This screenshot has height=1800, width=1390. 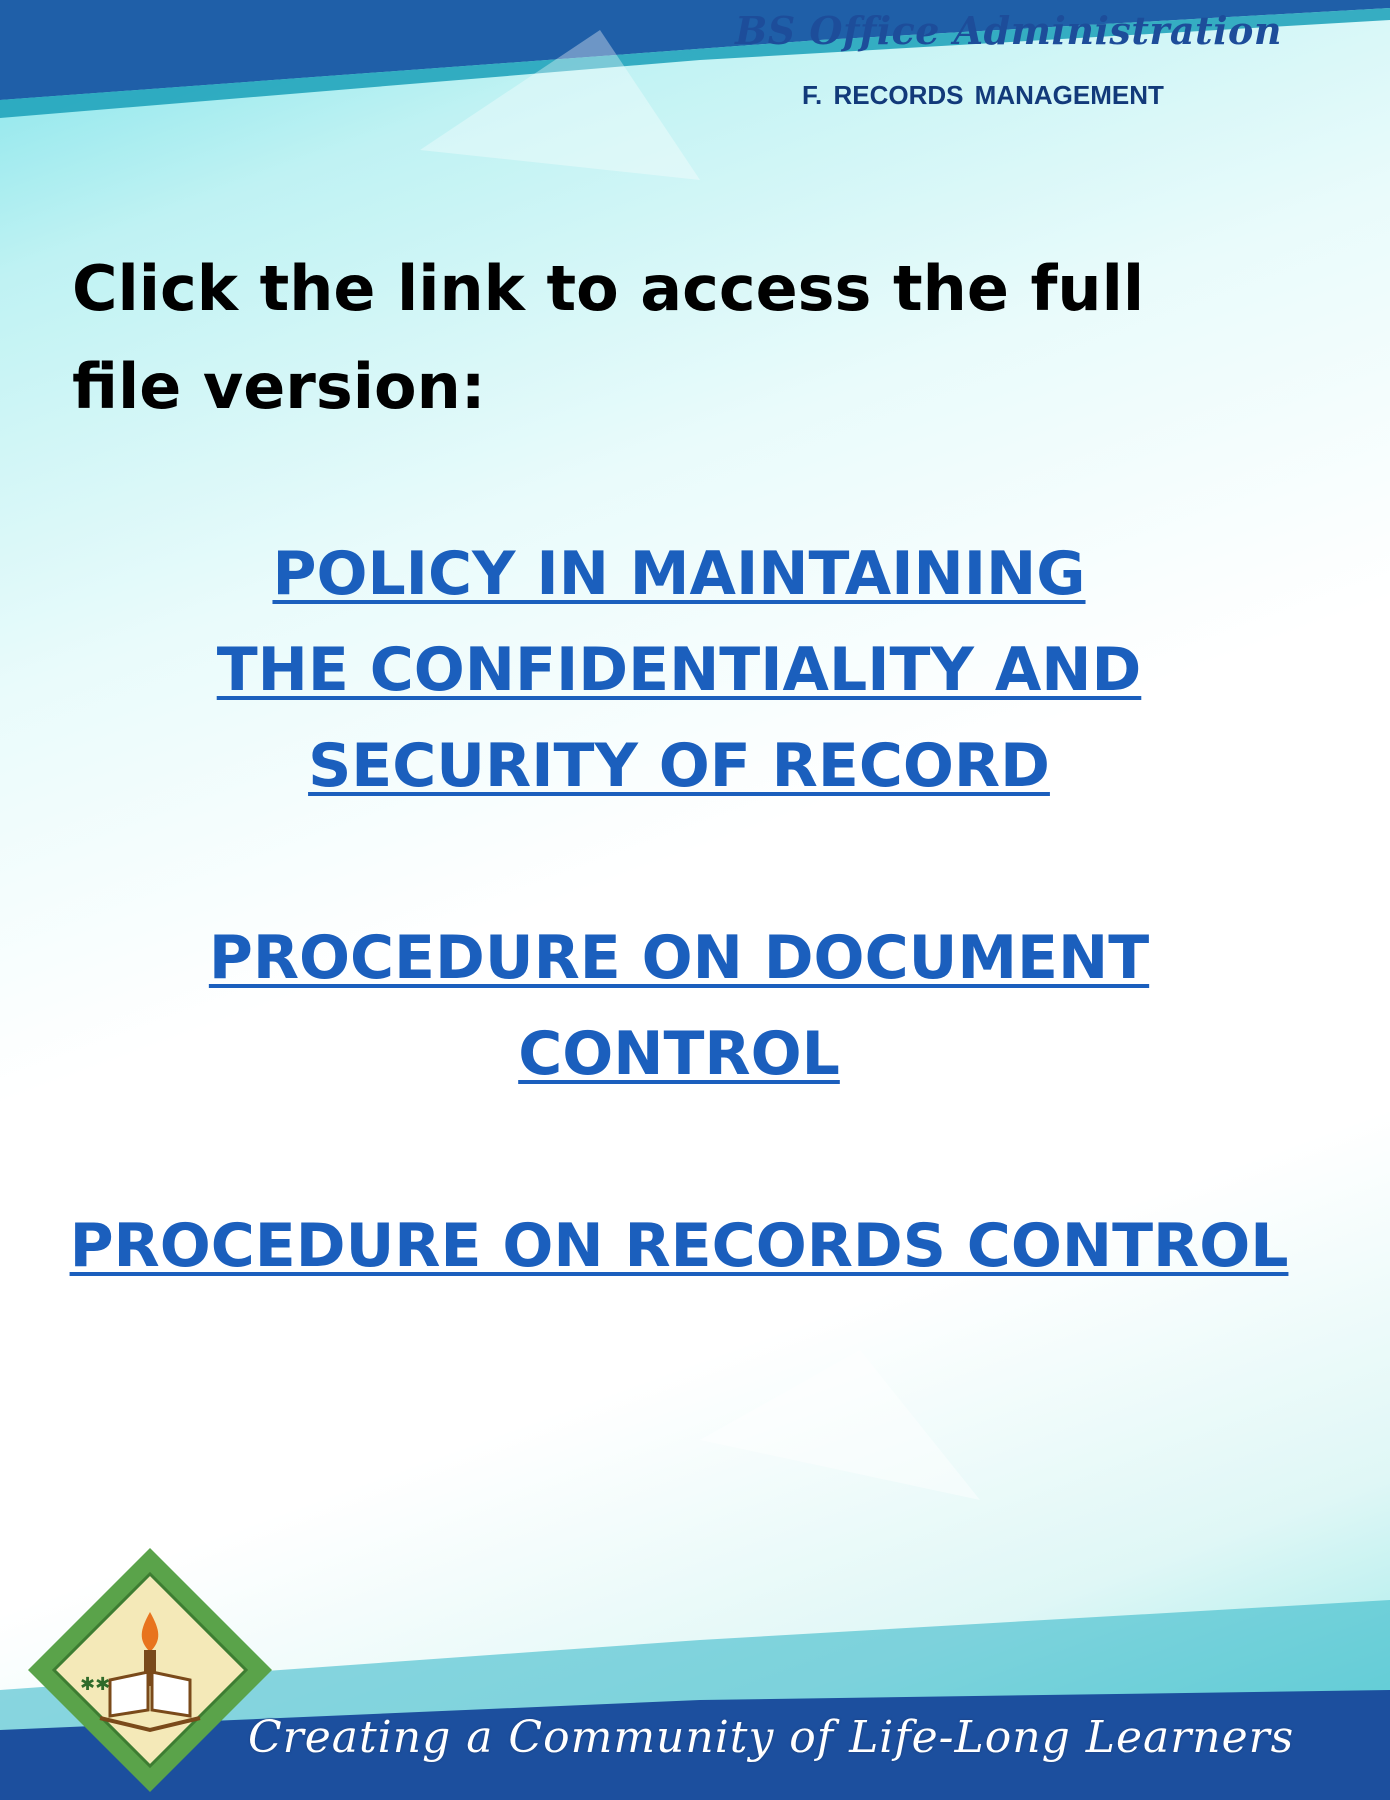 What do you see at coordinates (983, 95) in the screenshot?
I see `section-title: F. RECORDS MANAGEMENT` at bounding box center [983, 95].